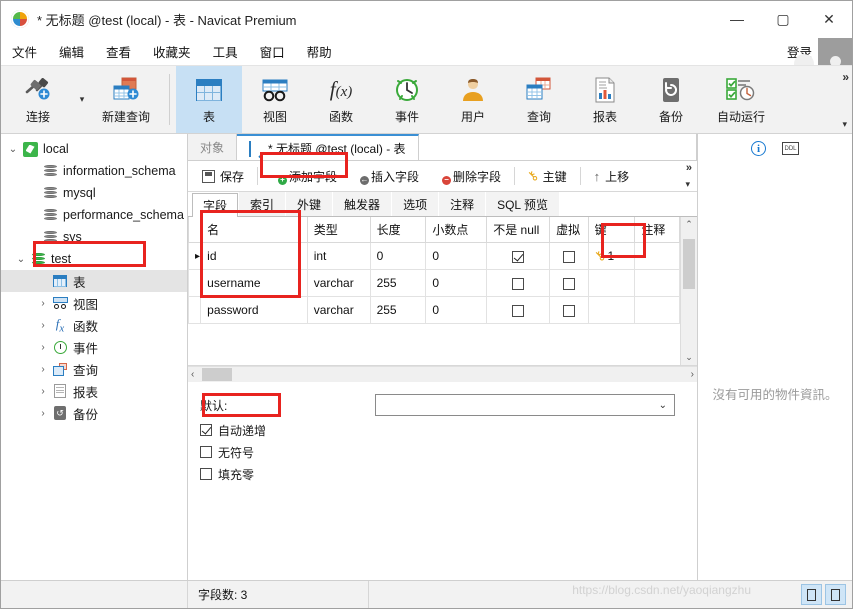 This screenshot has height=609, width=853. Describe the element at coordinates (94, 369) in the screenshot. I see `sidebar-item-queries: › 查询` at that location.